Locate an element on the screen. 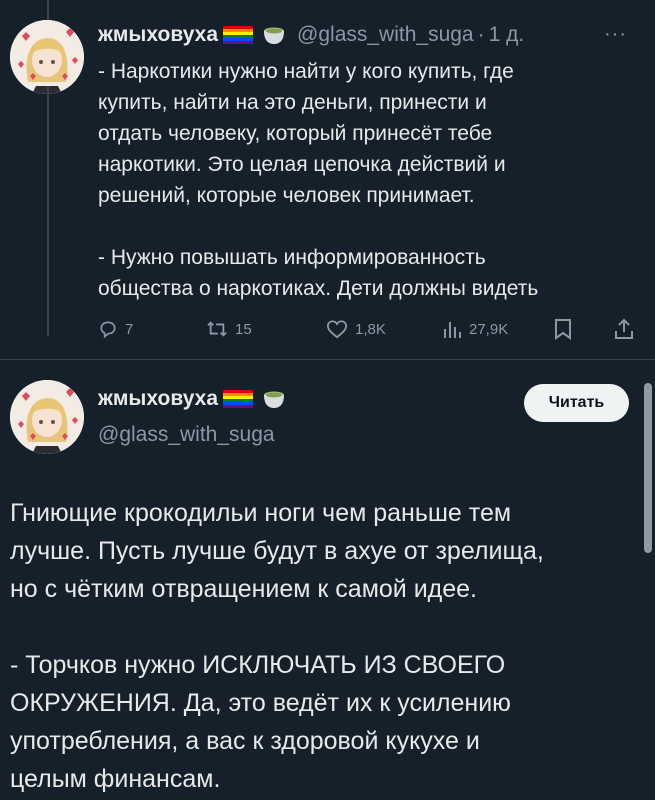  bookmark-button is located at coordinates (563, 329).